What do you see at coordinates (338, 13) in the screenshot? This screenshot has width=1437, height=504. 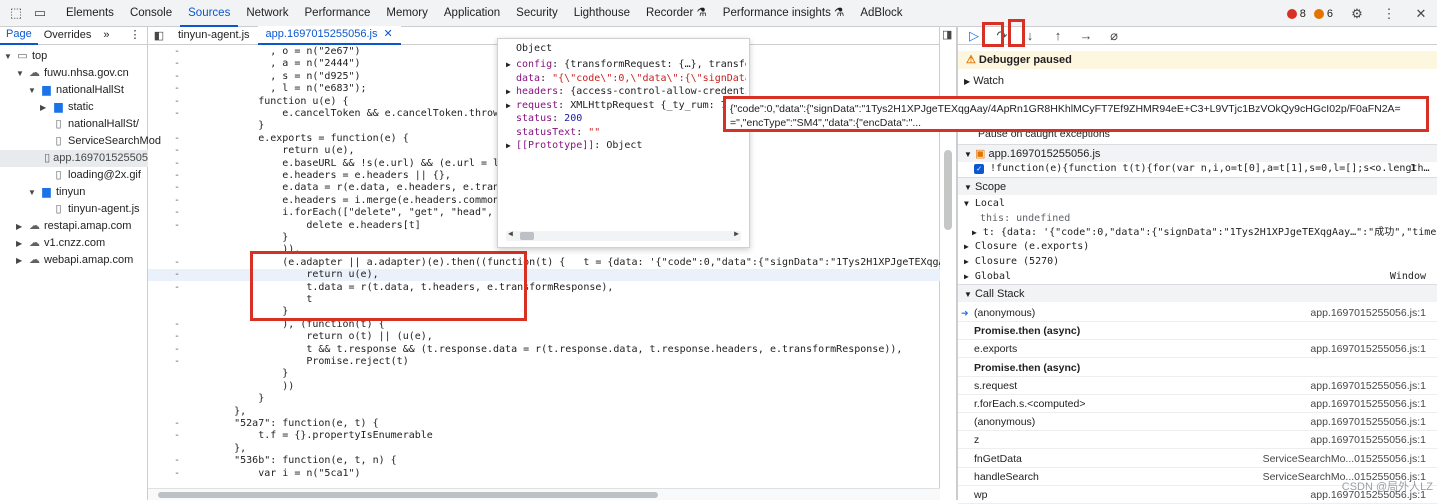 I see `panel-tab-performance: Performance` at bounding box center [338, 13].